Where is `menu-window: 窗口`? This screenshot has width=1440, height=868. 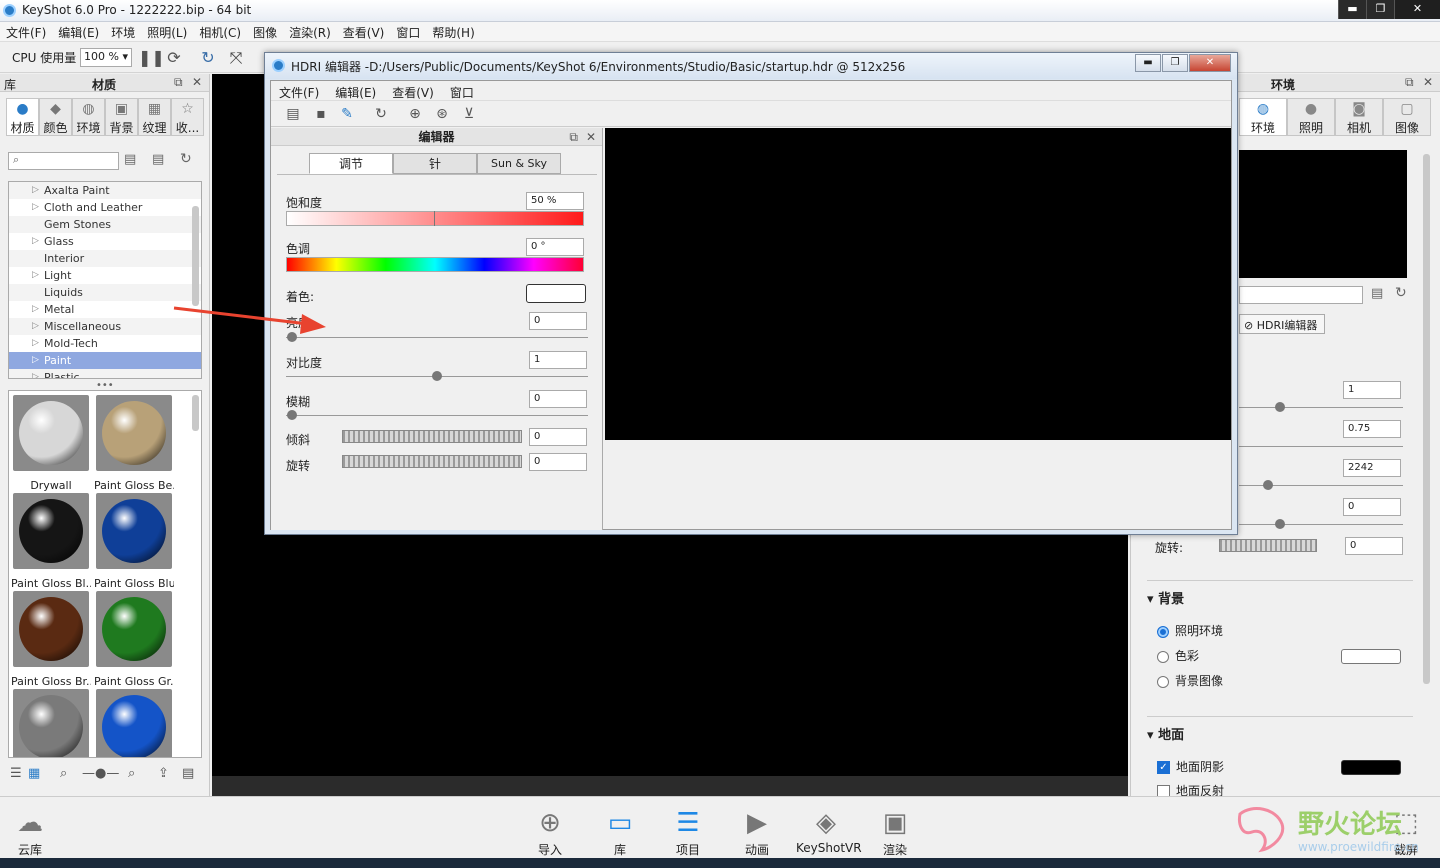
menu-window: 窗口 is located at coordinates (408, 31).